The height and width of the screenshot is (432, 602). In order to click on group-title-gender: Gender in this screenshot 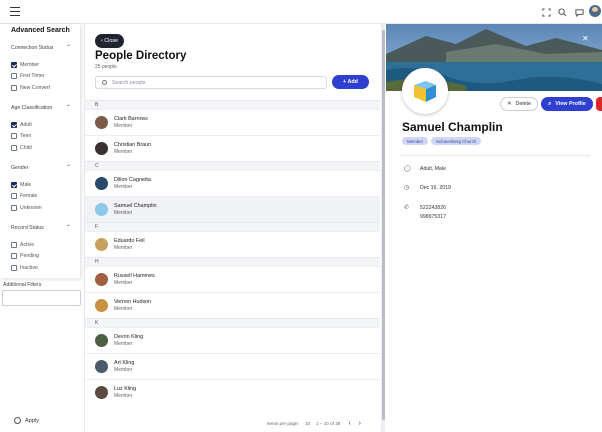, I will do `click(20, 168)`.